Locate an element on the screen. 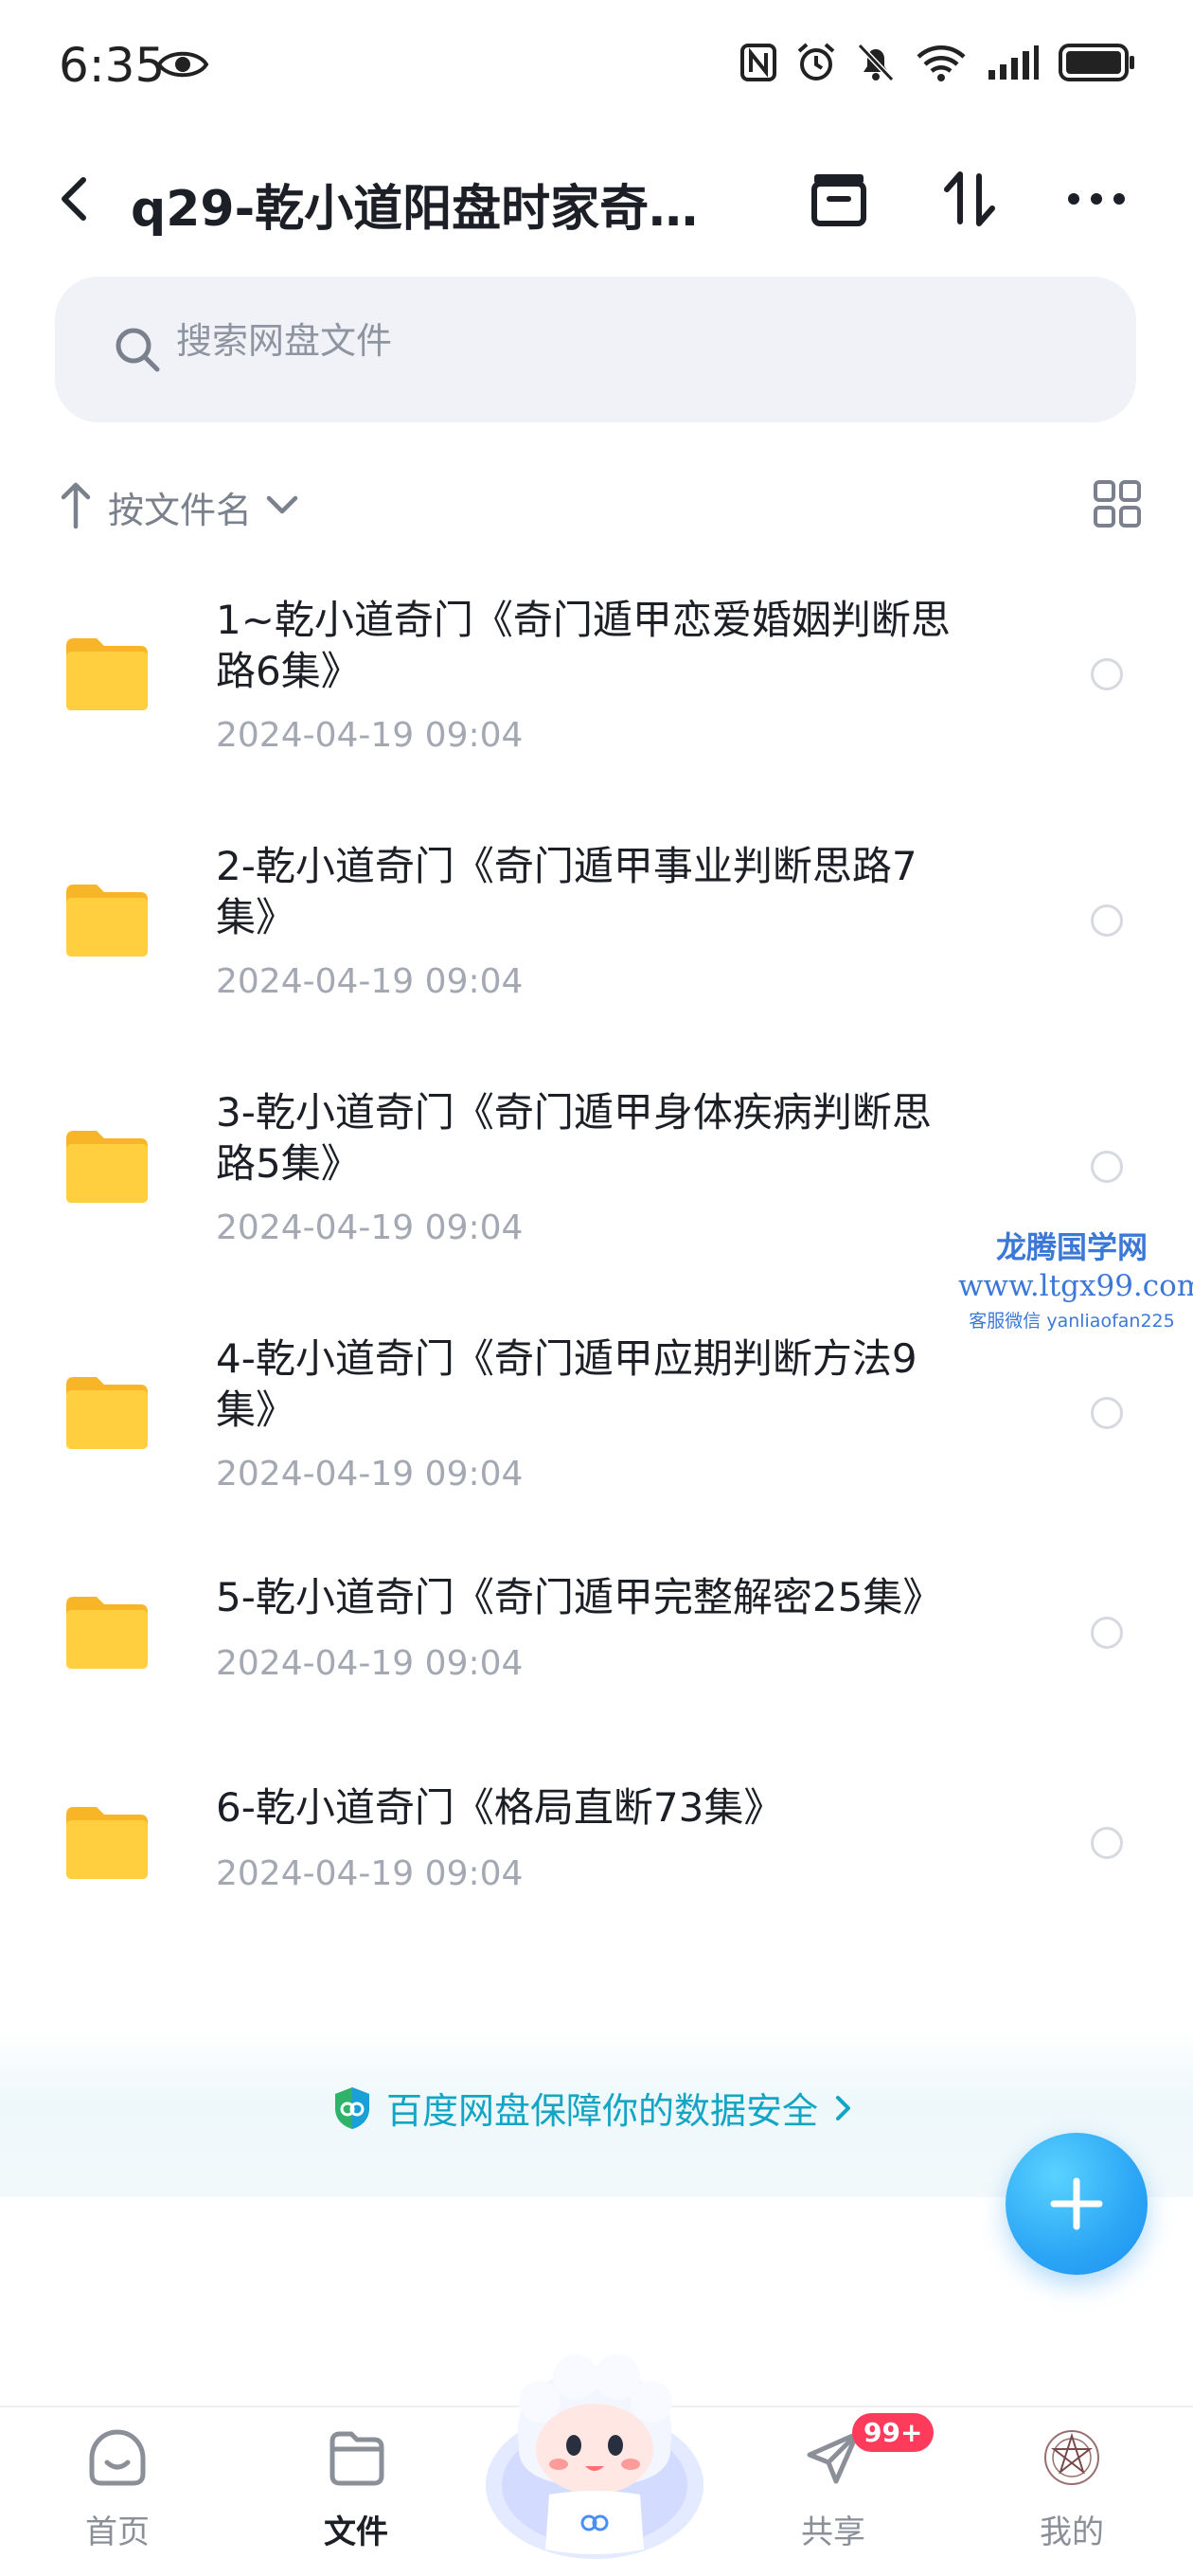 Image resolution: width=1193 pixels, height=2576 pixels. add-button is located at coordinates (1077, 2204).